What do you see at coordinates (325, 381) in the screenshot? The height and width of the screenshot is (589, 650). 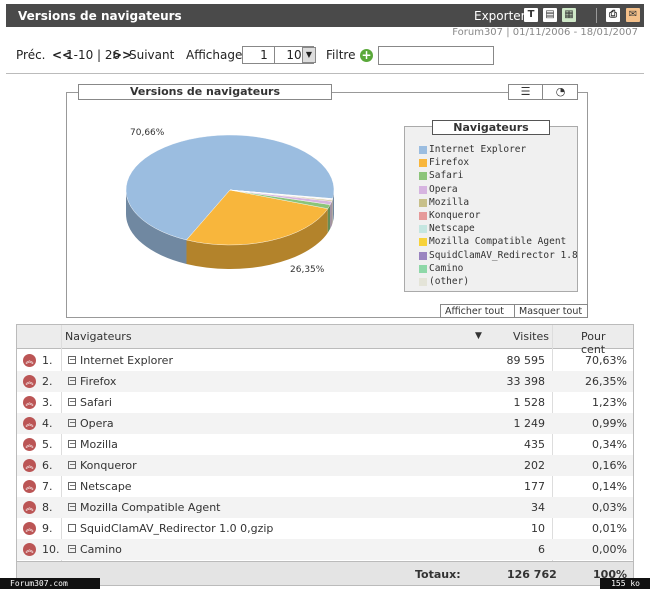 I see `table-row: ︽ 2. − Firefox 33 398 26,35%` at bounding box center [325, 381].